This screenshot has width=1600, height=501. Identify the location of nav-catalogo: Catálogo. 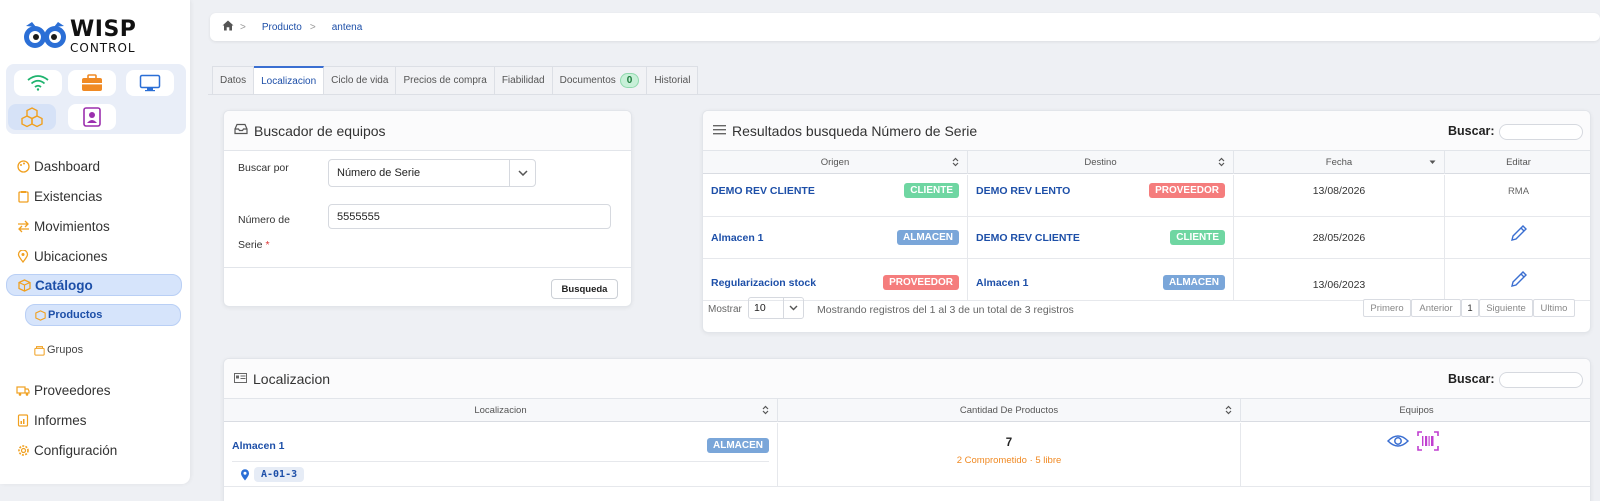
(94, 285).